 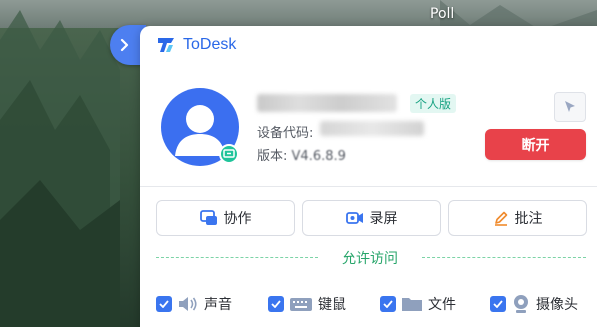 I want to click on chevron-right-icon, so click(x=124, y=45).